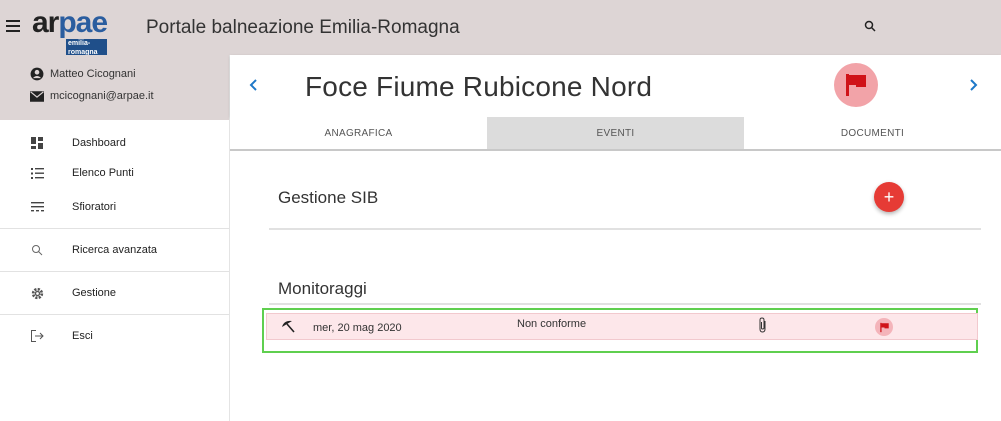 This screenshot has height=421, width=1001. What do you see at coordinates (763, 326) in the screenshot?
I see `paperclip-icon` at bounding box center [763, 326].